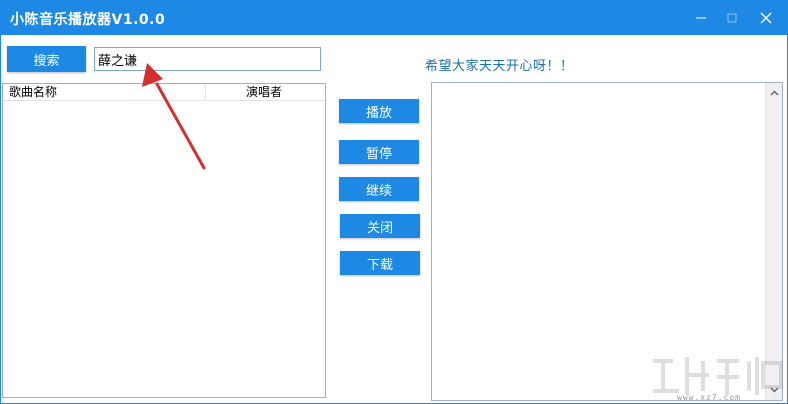  What do you see at coordinates (380, 263) in the screenshot?
I see `download-button: 下载` at bounding box center [380, 263].